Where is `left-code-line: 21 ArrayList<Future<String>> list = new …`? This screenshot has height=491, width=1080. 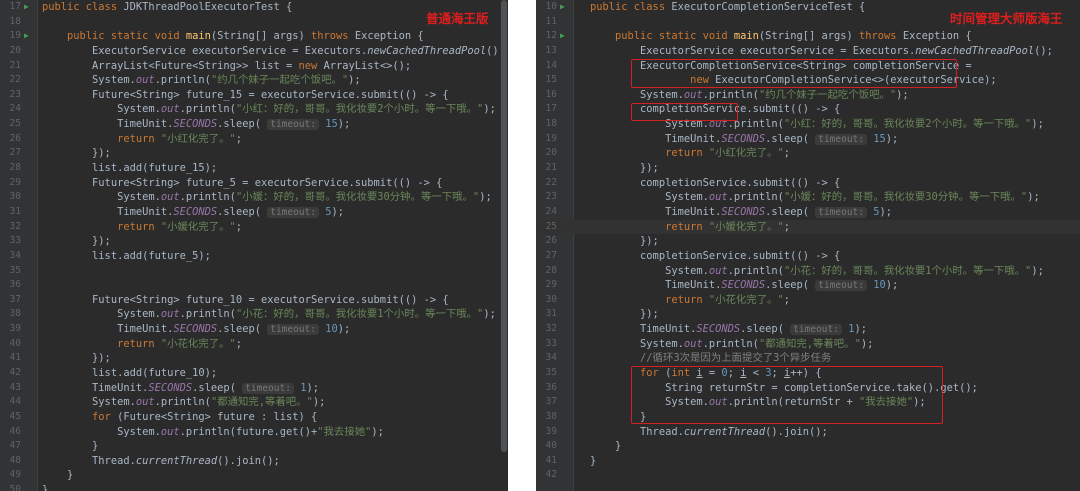
left-code-line: 21 ArrayList<Future<String>> list = new … is located at coordinates (254, 66).